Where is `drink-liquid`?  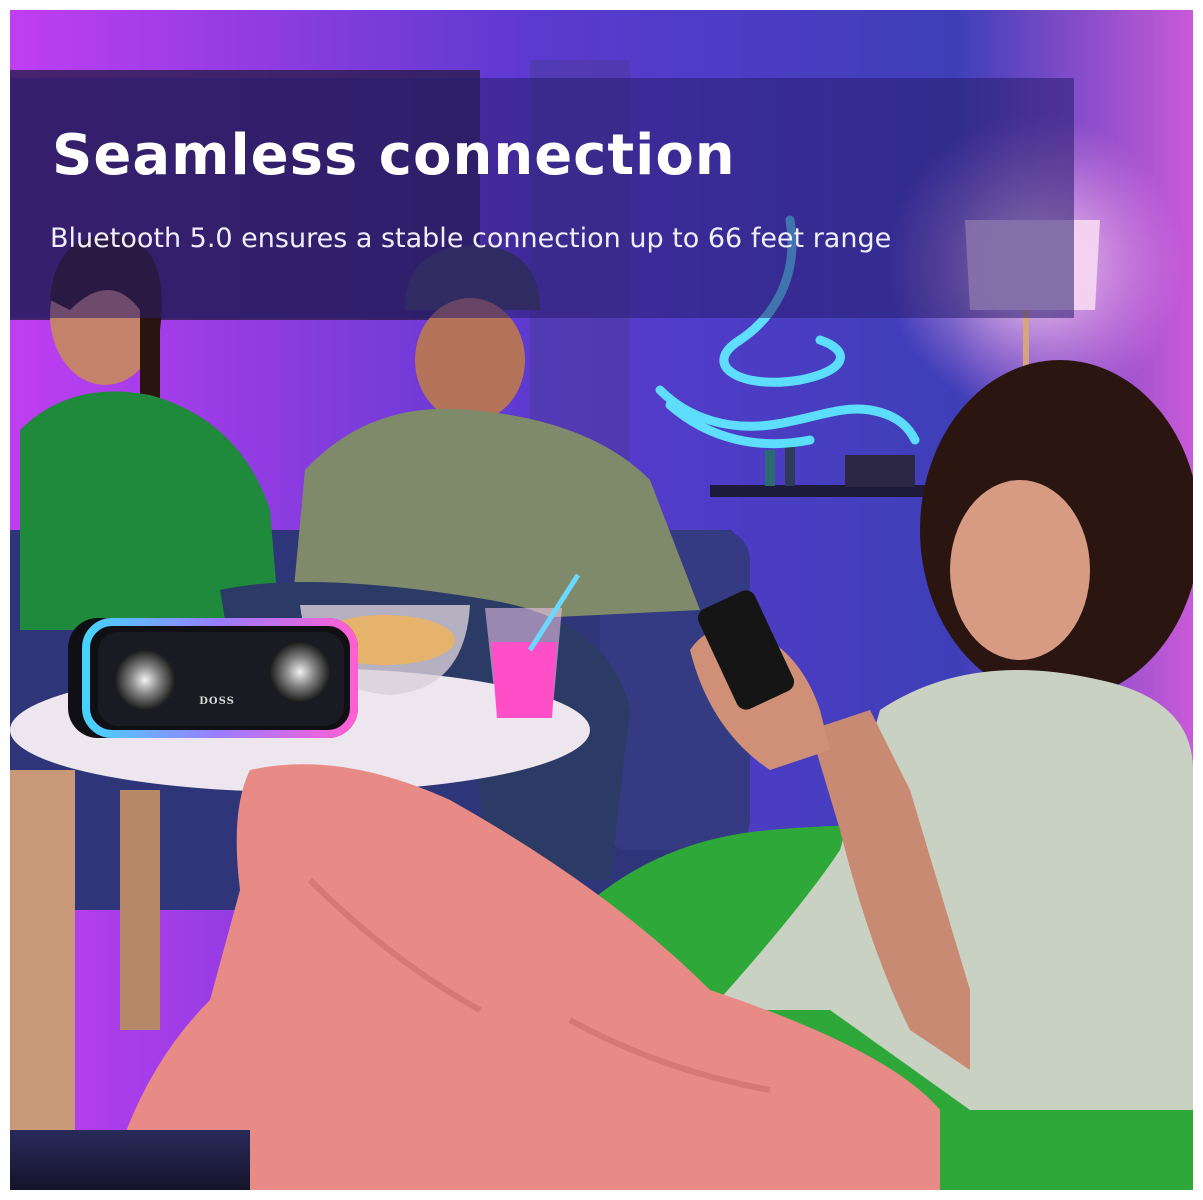
drink-liquid is located at coordinates (524, 680).